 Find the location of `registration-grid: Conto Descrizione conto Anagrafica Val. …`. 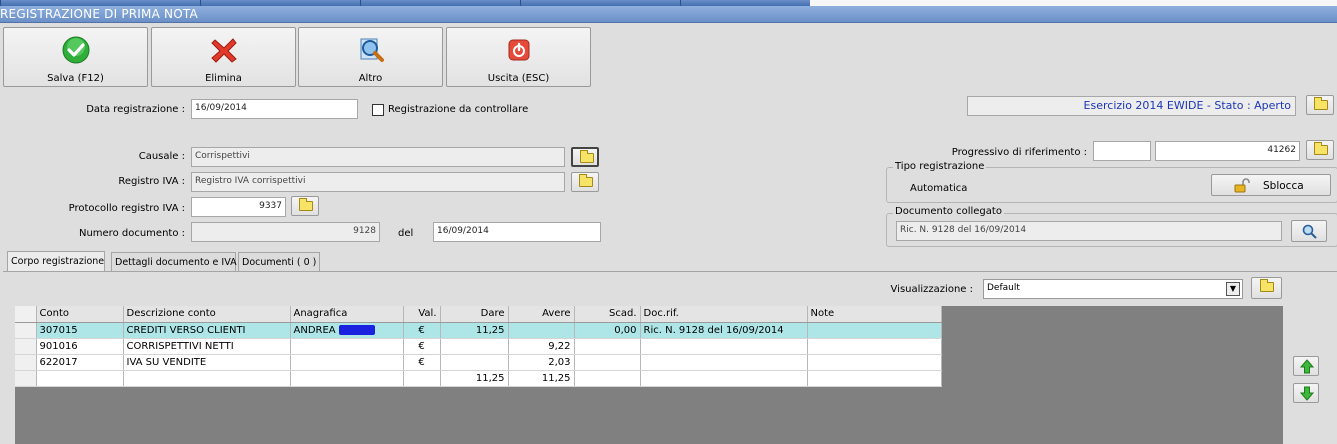

registration-grid: Conto Descrizione conto Anagrafica Val. … is located at coordinates (478, 346).